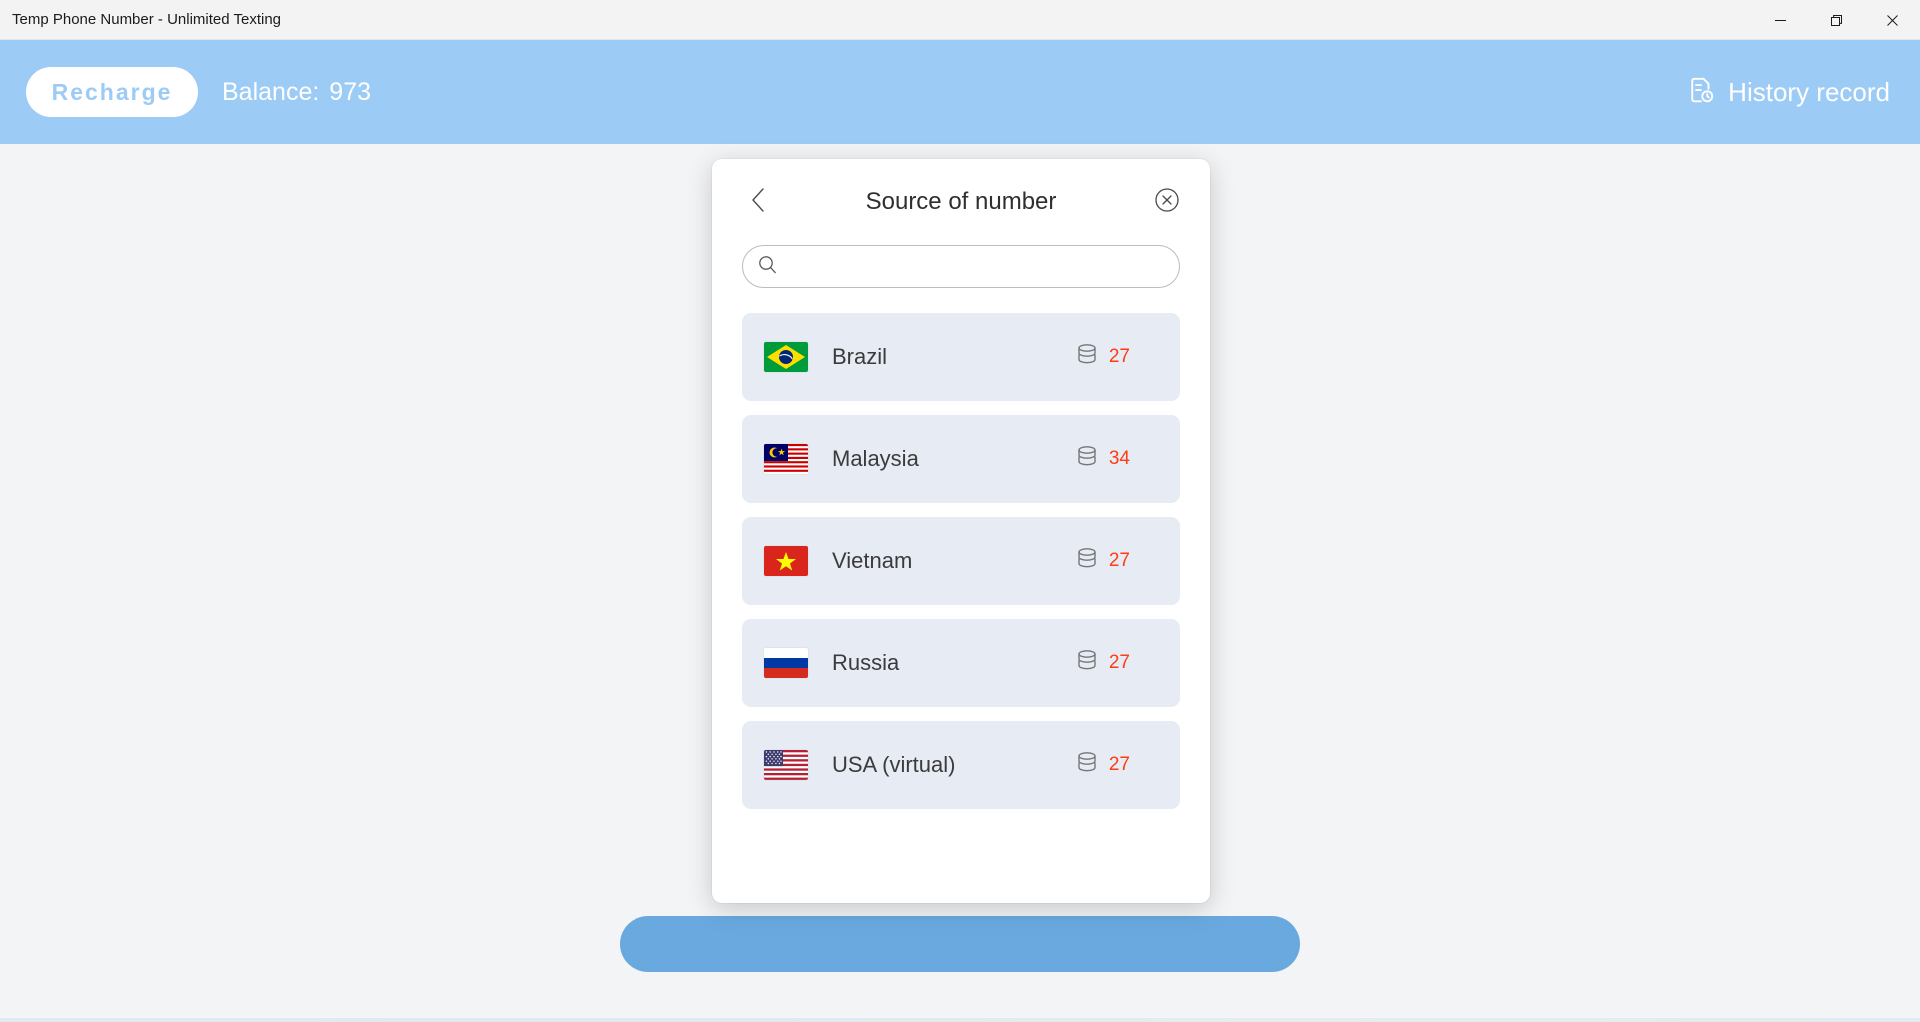  I want to click on flag-vietnam-icon, so click(786, 561).